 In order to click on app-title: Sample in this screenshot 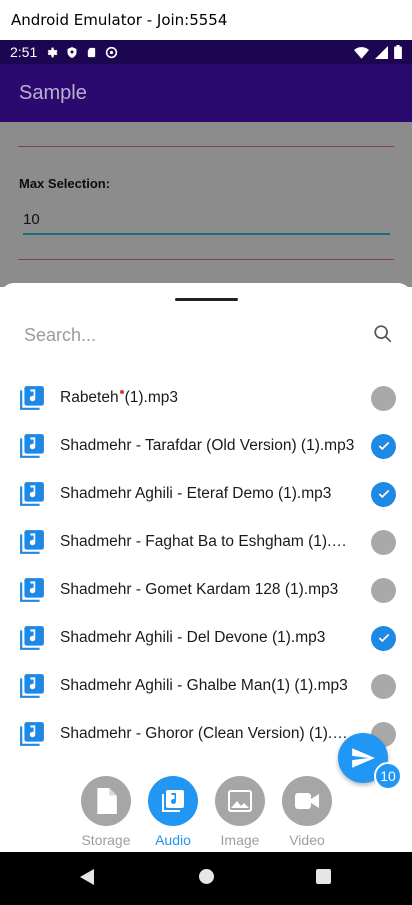, I will do `click(53, 93)`.